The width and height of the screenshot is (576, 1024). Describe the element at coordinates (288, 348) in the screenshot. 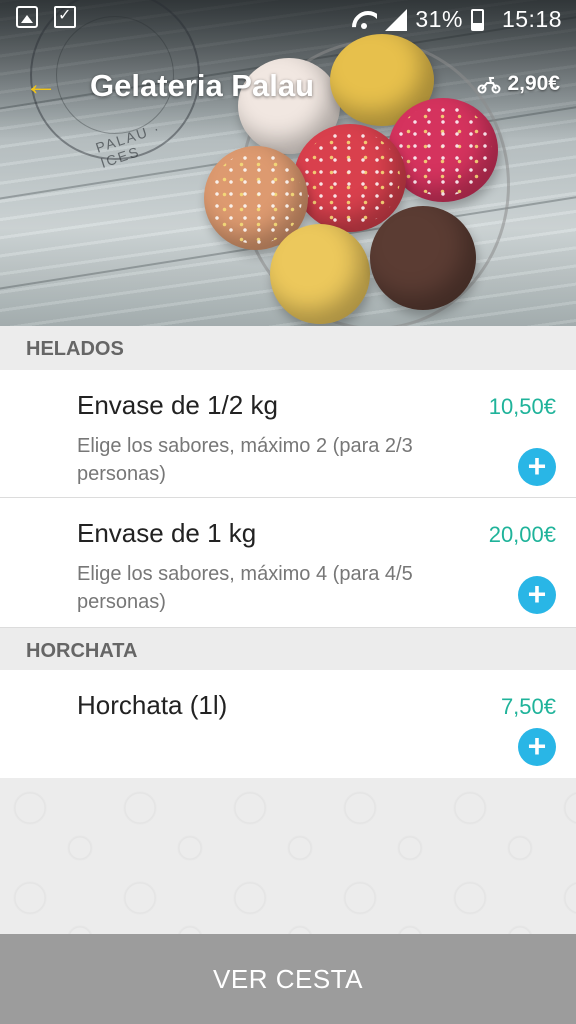

I see `section-header-helados: HELADOS` at that location.